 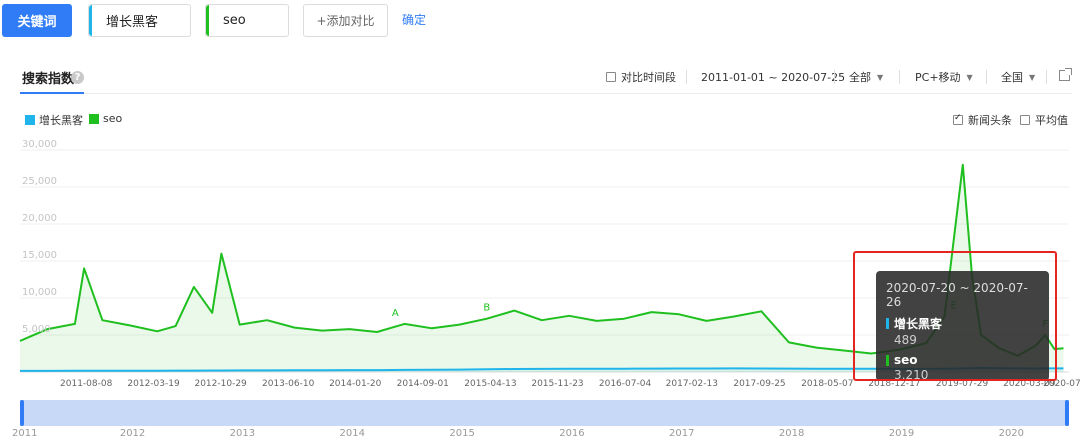 I want to click on x-tick-label: 2012-03-19, so click(x=153, y=384).